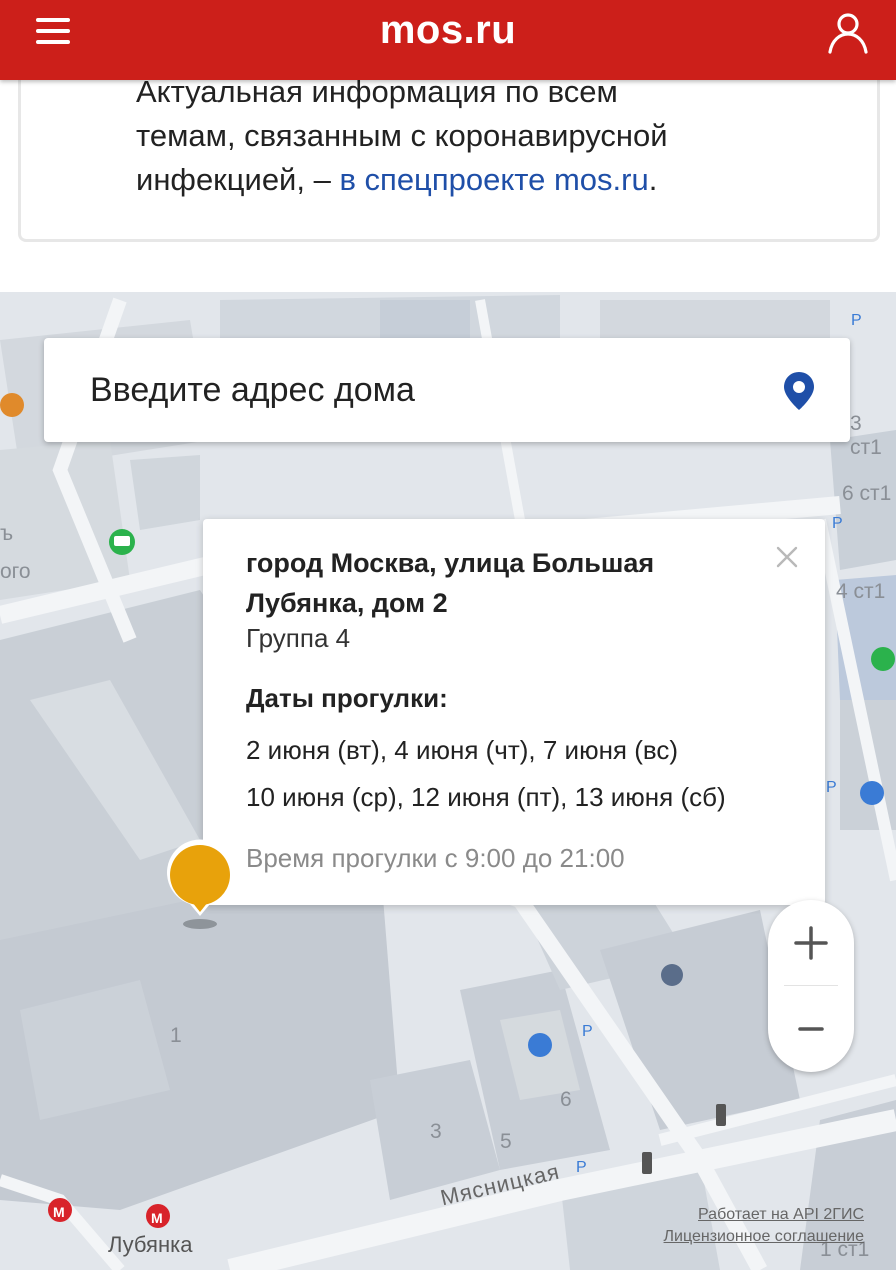 The width and height of the screenshot is (896, 1280). Describe the element at coordinates (848, 32) in the screenshot. I see `user-profile-icon` at that location.